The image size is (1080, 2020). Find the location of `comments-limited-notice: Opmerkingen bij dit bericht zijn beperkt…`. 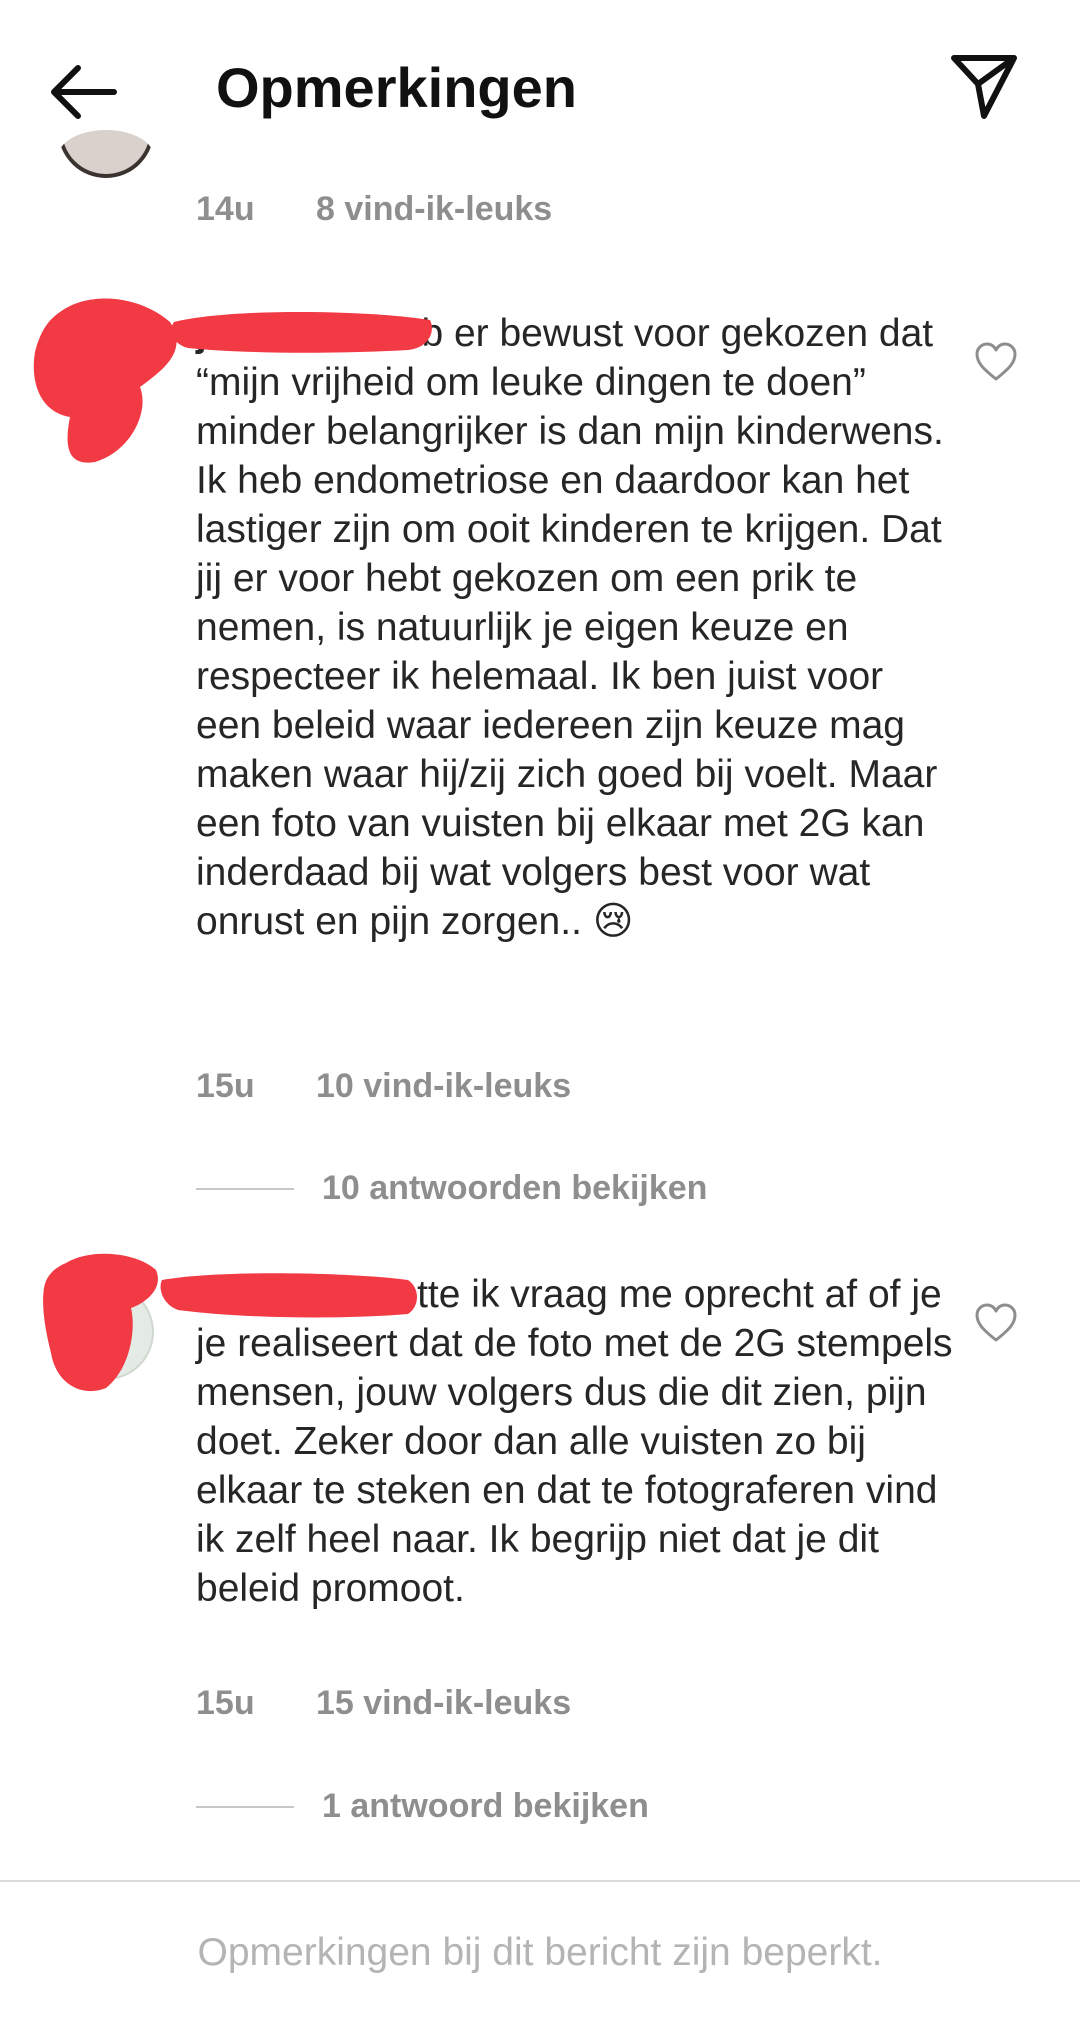

comments-limited-notice: Opmerkingen bij dit bericht zijn beperkt… is located at coordinates (540, 1952).